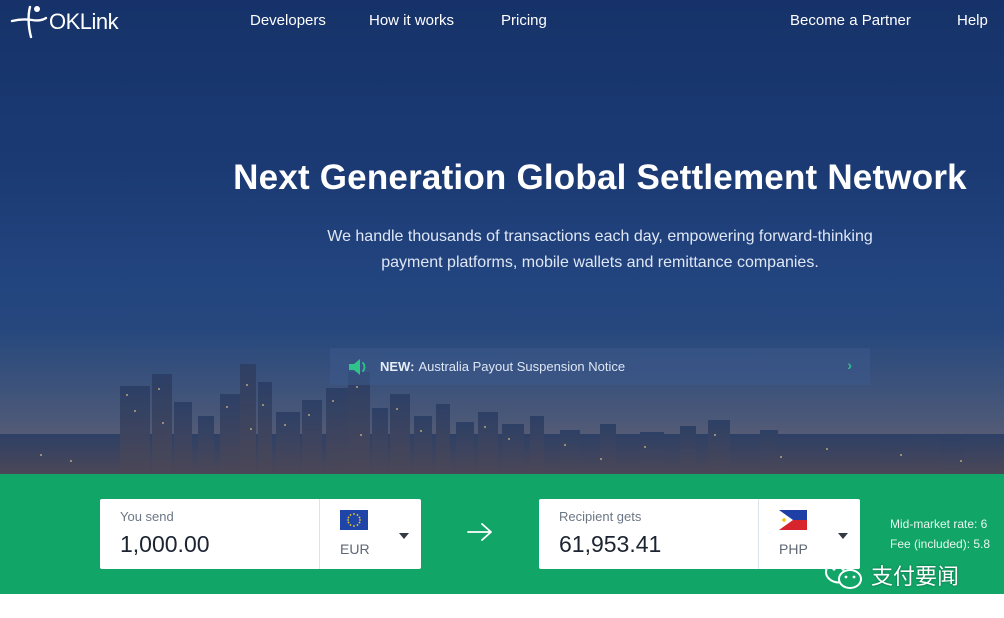  What do you see at coordinates (793, 549) in the screenshot?
I see `receive-currency-code: PHP` at bounding box center [793, 549].